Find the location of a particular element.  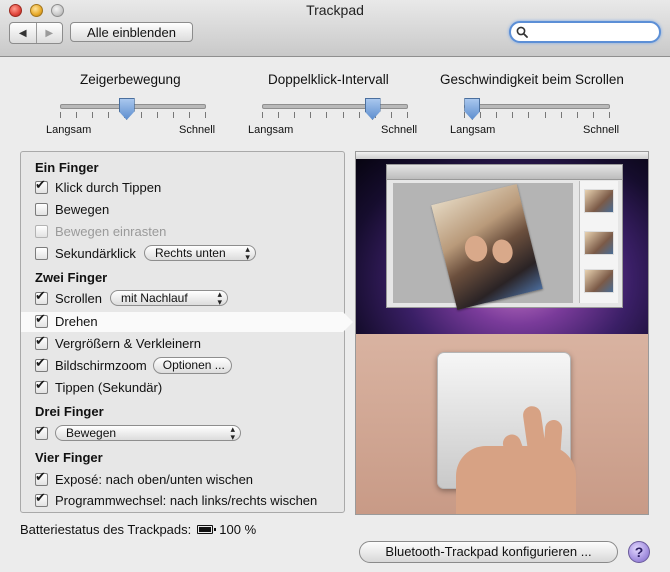

scroll-checkbox is located at coordinates (41, 297).